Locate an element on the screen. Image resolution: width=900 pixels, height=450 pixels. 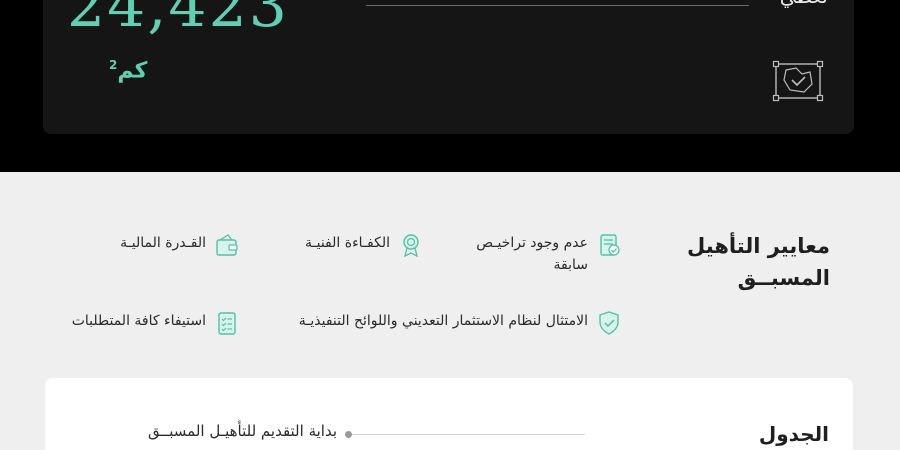
criteria-item-label: عدم وجود تراخيـص سابقة is located at coordinates (532, 254).